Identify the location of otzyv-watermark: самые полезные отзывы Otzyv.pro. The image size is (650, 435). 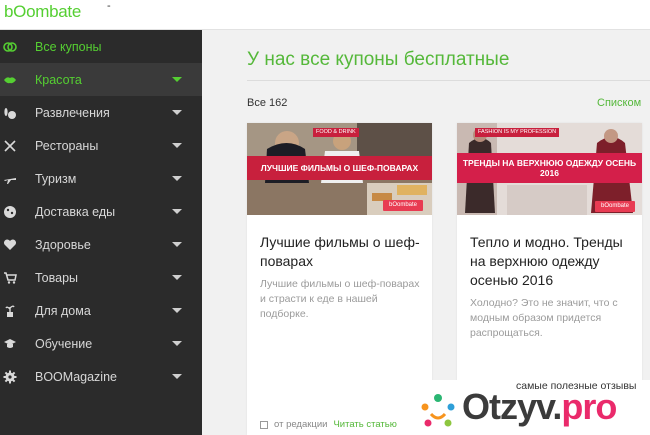
(532, 407).